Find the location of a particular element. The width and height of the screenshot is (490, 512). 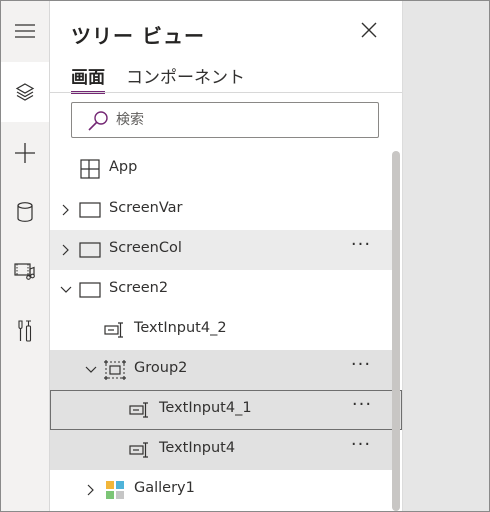

media-button is located at coordinates (25, 271).